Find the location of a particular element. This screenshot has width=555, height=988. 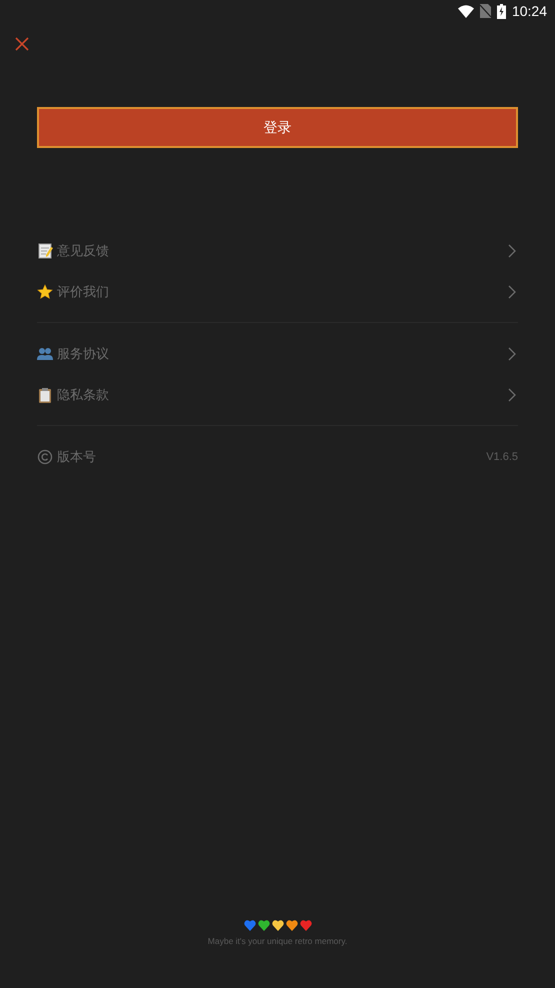

wifi-icon is located at coordinates (466, 11).